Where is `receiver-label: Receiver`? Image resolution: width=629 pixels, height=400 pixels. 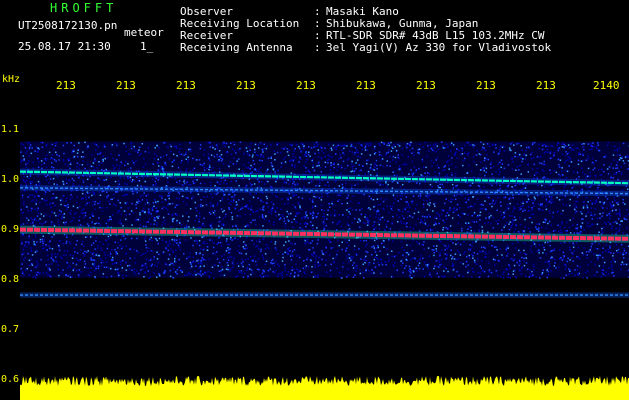
receiver-label: Receiver is located at coordinates (206, 35).